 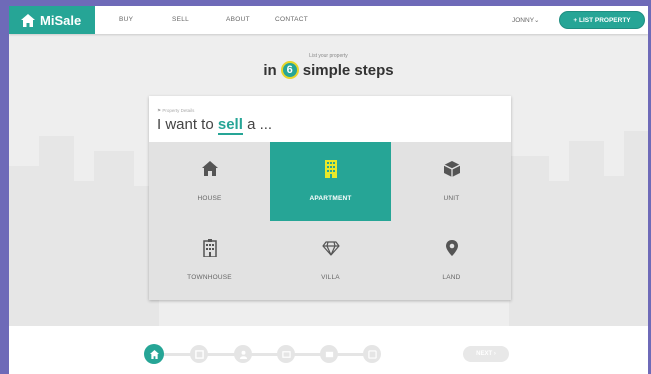 I want to click on step-6-preview, so click(x=372, y=354).